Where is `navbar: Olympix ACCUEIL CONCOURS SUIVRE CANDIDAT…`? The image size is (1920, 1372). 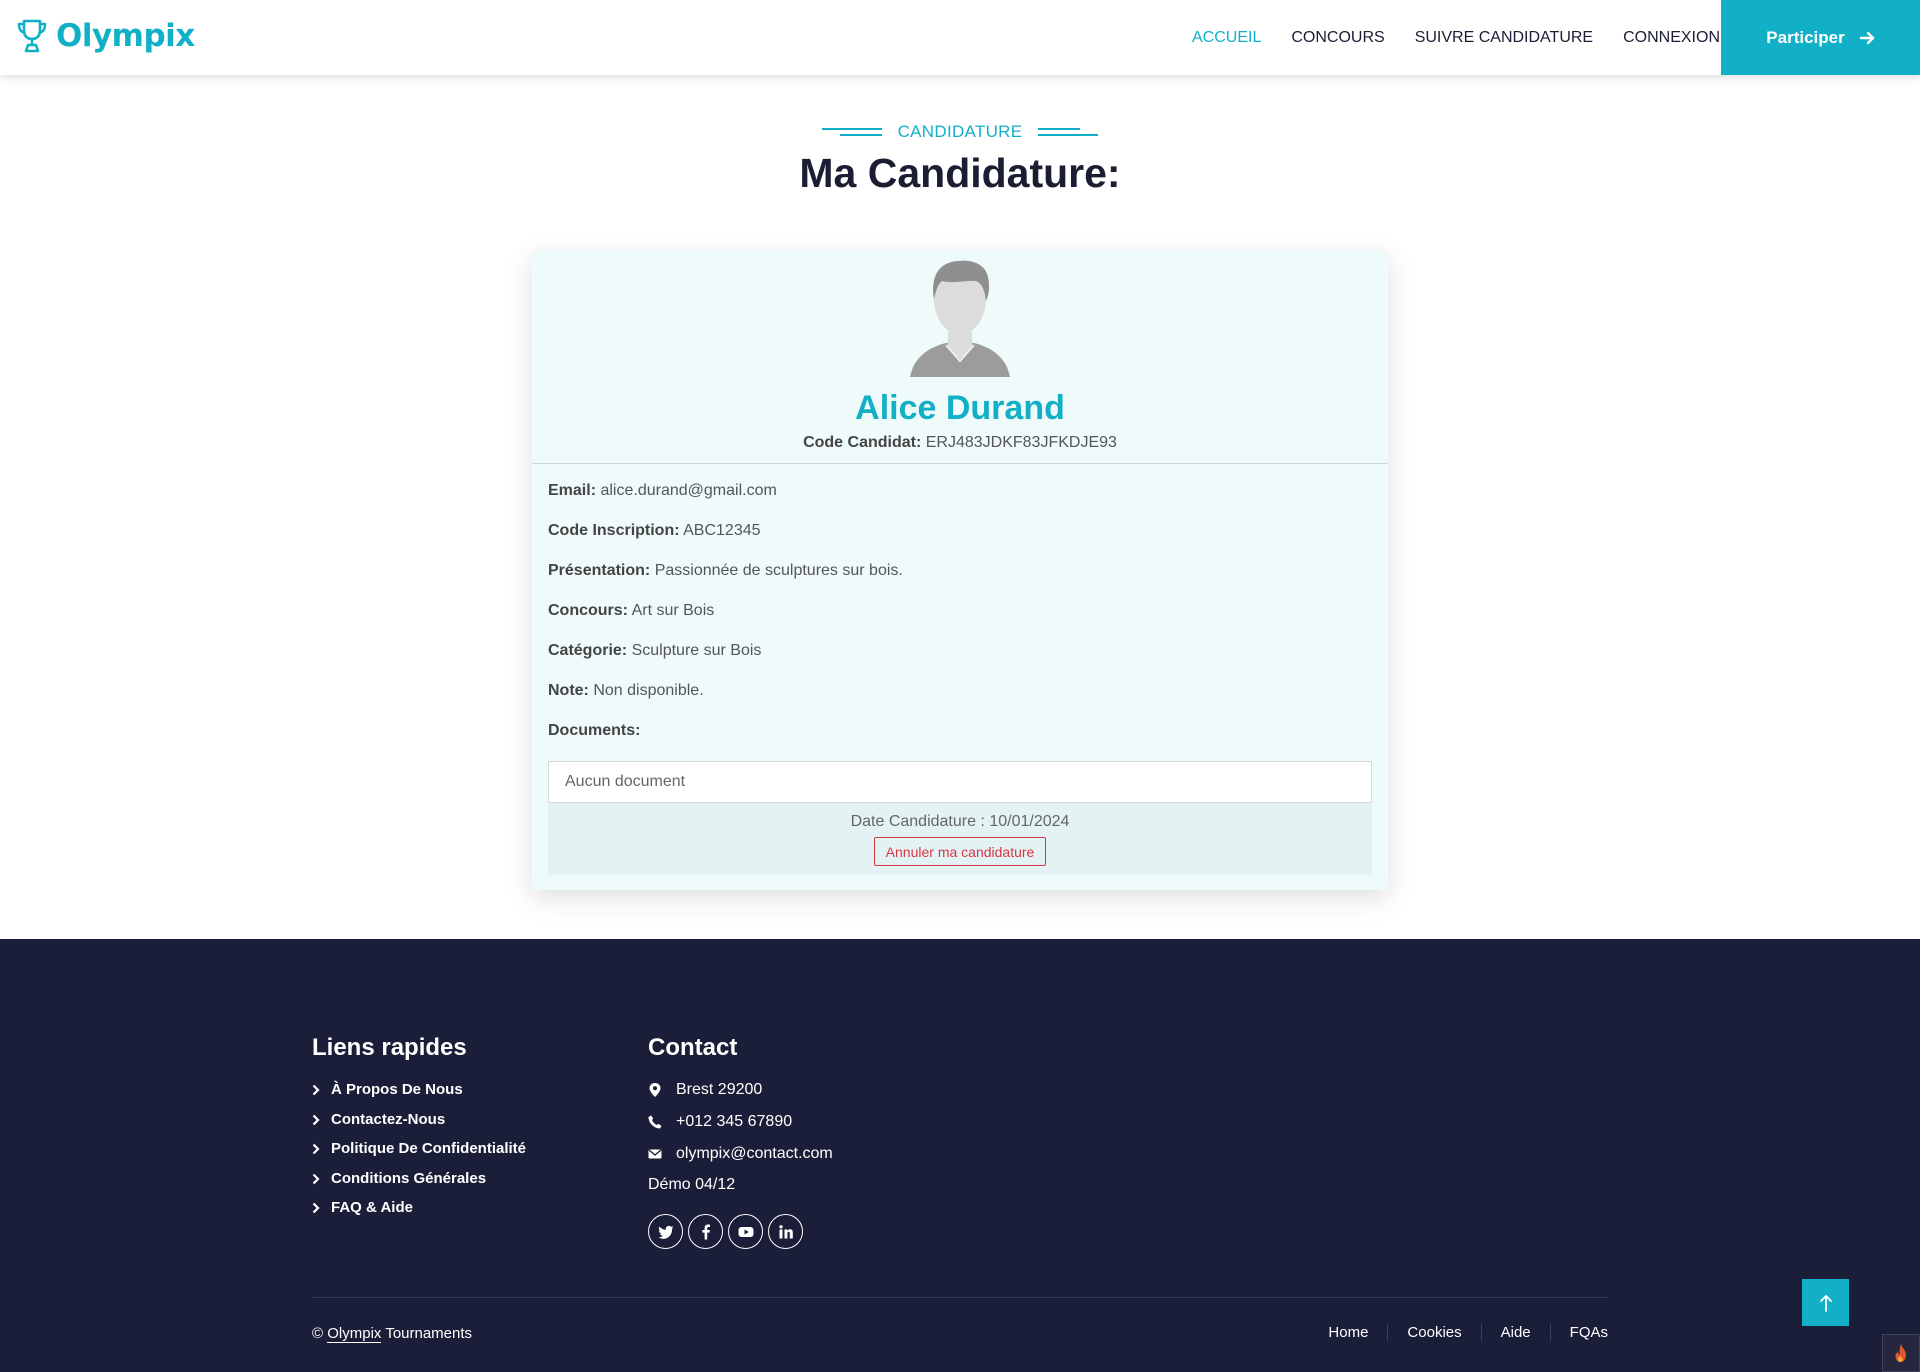 navbar: Olympix ACCUEIL CONCOURS SUIVRE CANDIDAT… is located at coordinates (960, 37).